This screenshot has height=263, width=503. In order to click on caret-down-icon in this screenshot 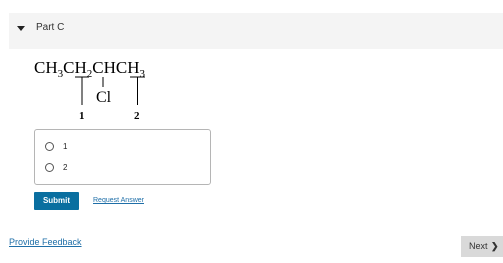, I will do `click(21, 28)`.